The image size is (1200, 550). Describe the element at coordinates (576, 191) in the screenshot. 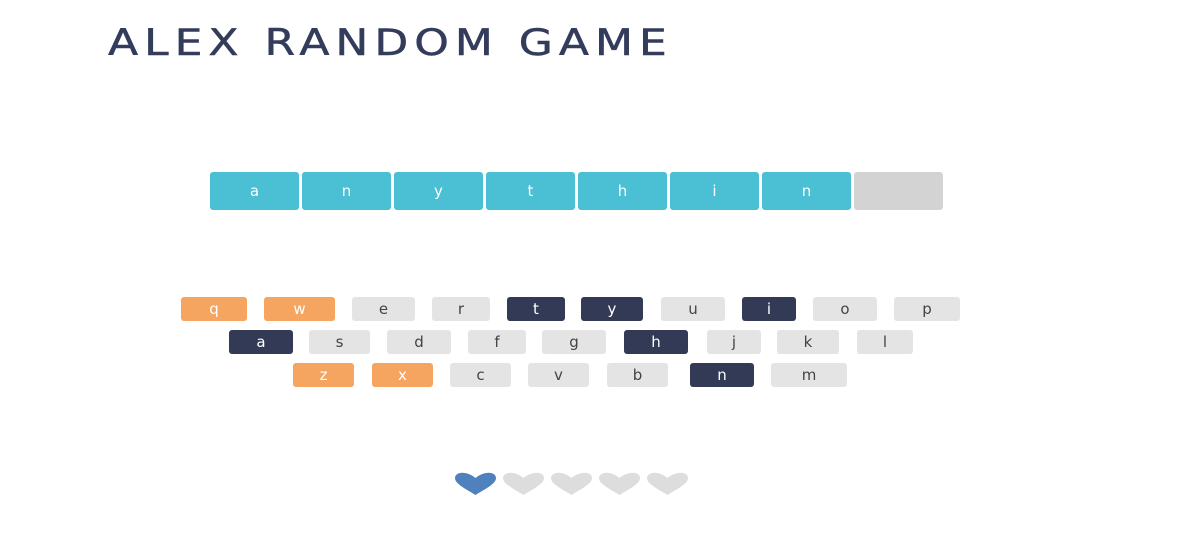

I see `word-slots: anythin` at that location.